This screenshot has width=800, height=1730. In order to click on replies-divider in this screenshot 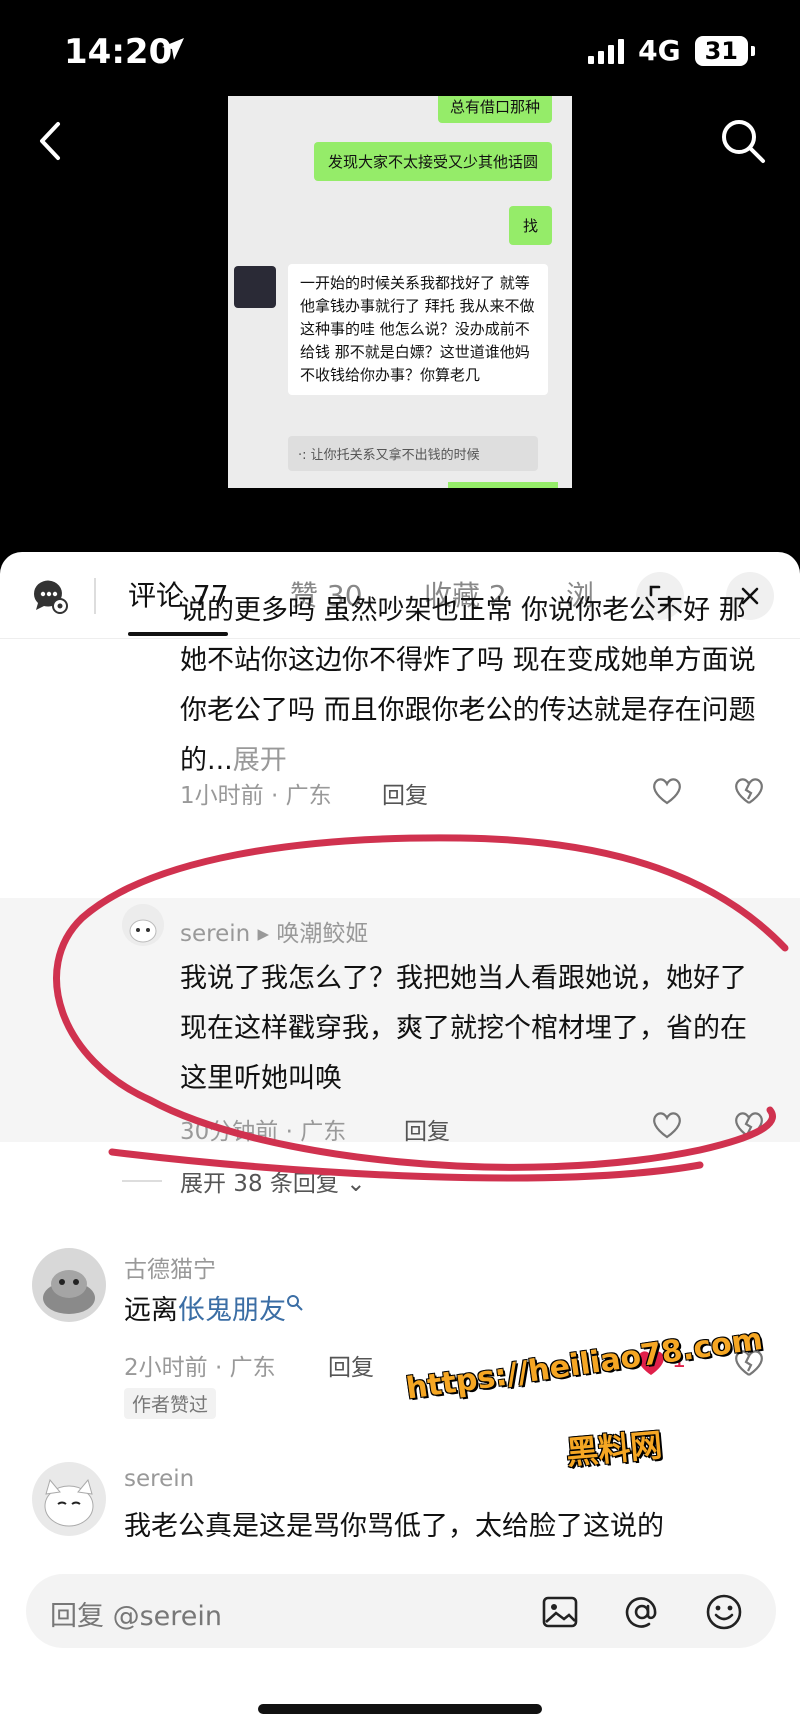, I will do `click(142, 1181)`.